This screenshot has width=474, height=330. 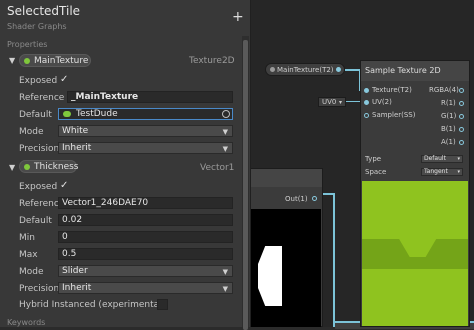 What do you see at coordinates (376, 172) in the screenshot?
I see `space-label: Space` at bounding box center [376, 172].